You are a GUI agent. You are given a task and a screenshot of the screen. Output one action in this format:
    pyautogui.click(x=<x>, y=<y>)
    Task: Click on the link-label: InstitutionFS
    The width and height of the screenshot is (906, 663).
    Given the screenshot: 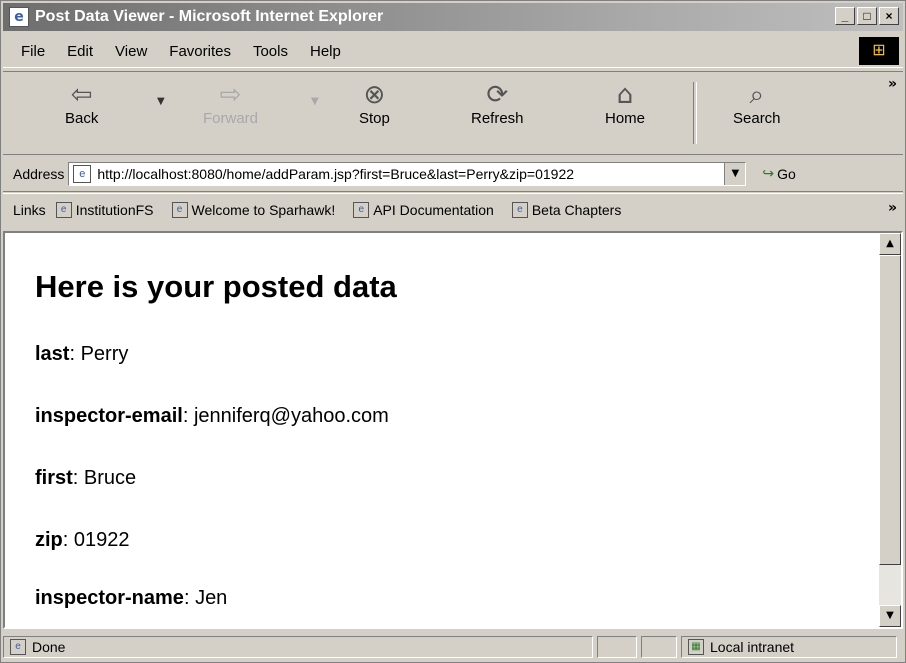 What is the action you would take?
    pyautogui.click(x=114, y=210)
    